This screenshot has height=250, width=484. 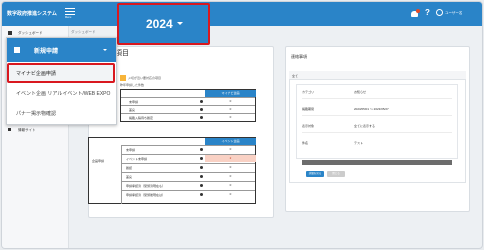 What do you see at coordinates (453, 13) in the screenshot?
I see `user-name: ユーザー名` at bounding box center [453, 13].